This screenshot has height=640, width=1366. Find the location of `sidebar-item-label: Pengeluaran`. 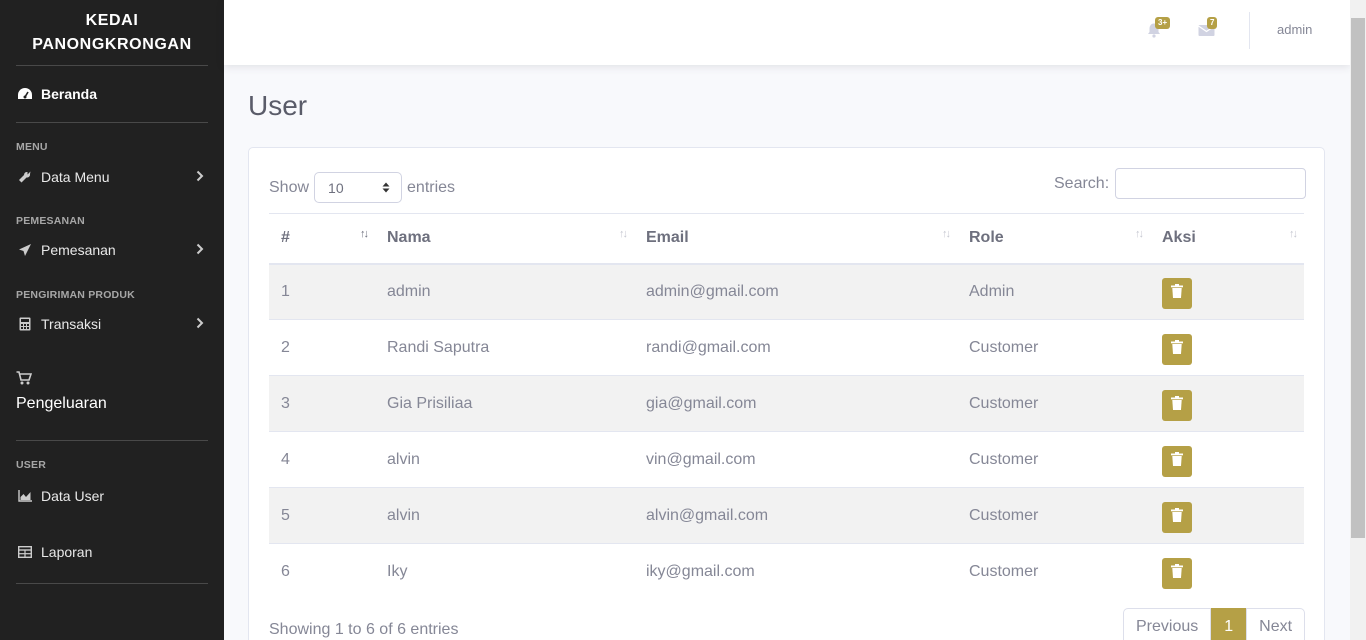

sidebar-item-label: Pengeluaran is located at coordinates (61, 403).